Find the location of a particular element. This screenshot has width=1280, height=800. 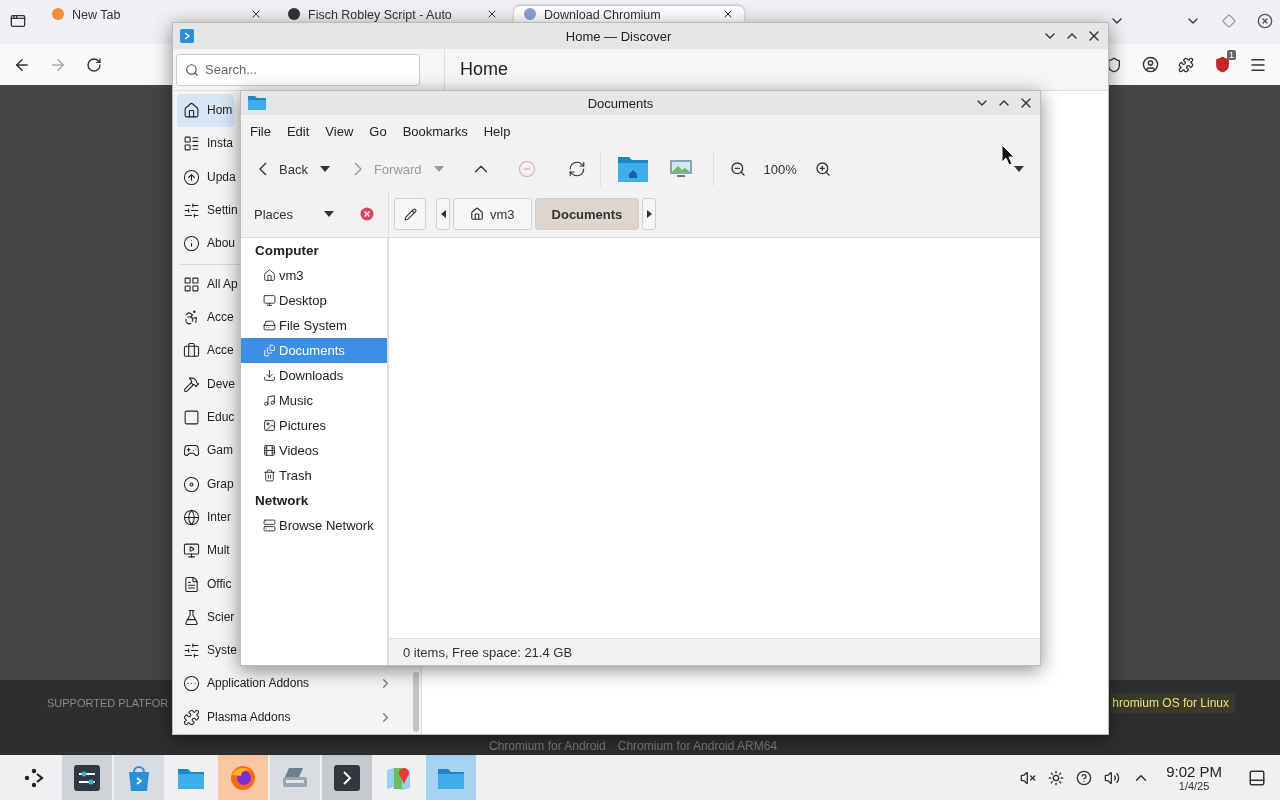

places-item: Videos is located at coordinates (314, 450).